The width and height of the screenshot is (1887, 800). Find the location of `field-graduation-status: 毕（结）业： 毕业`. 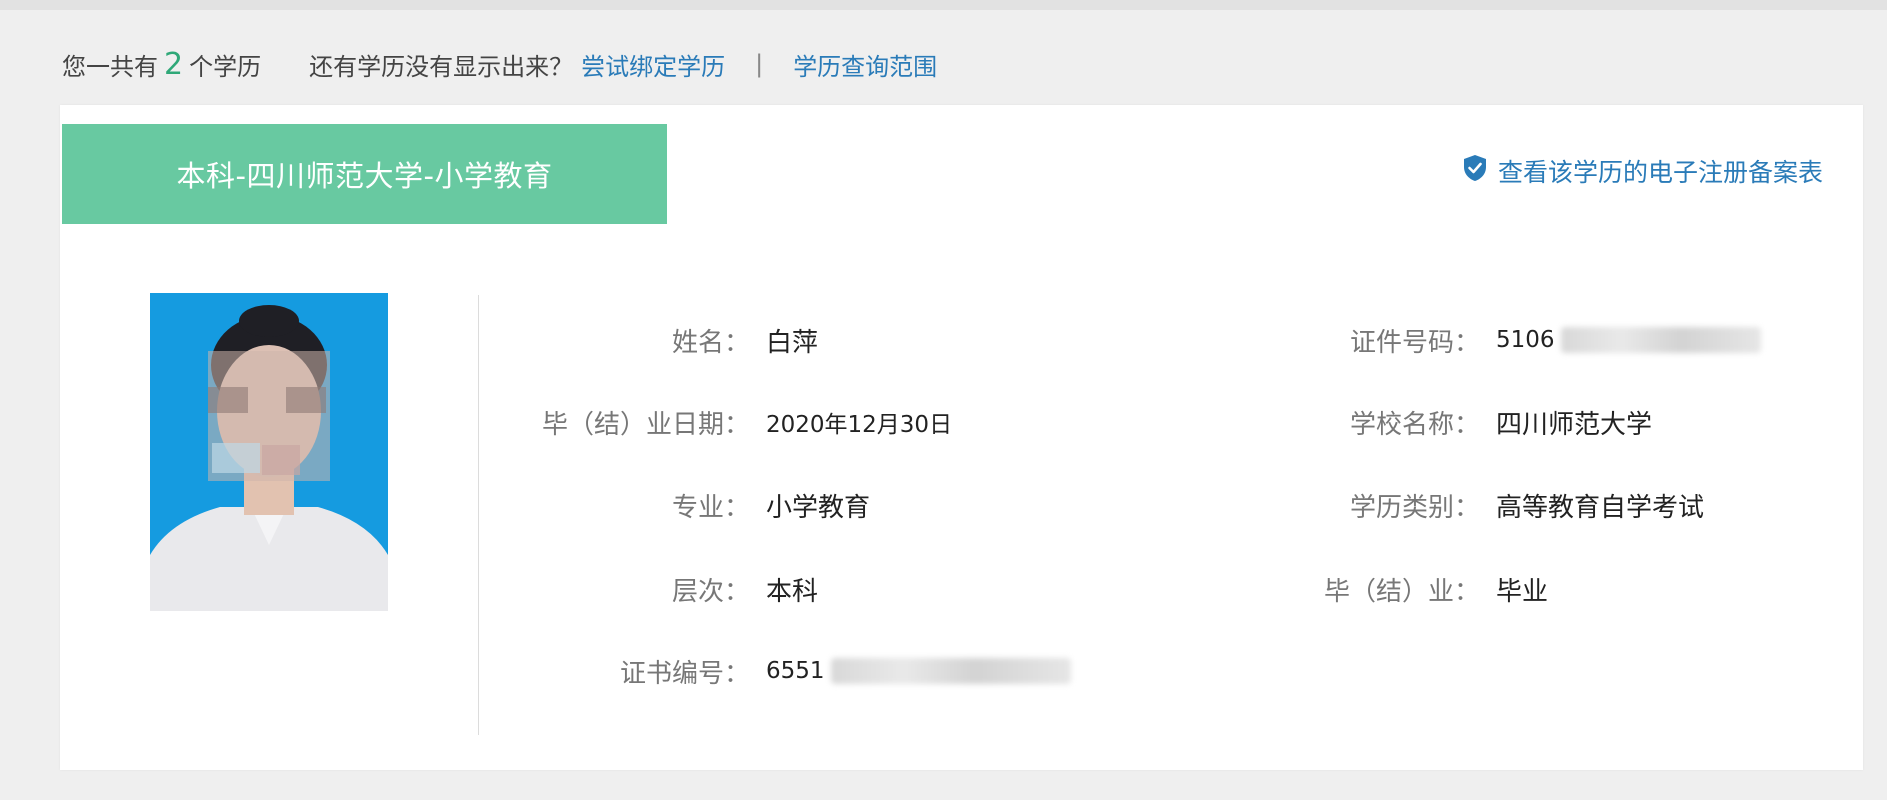

field-graduation-status: 毕（结）业： 毕业 is located at coordinates (1414, 589).